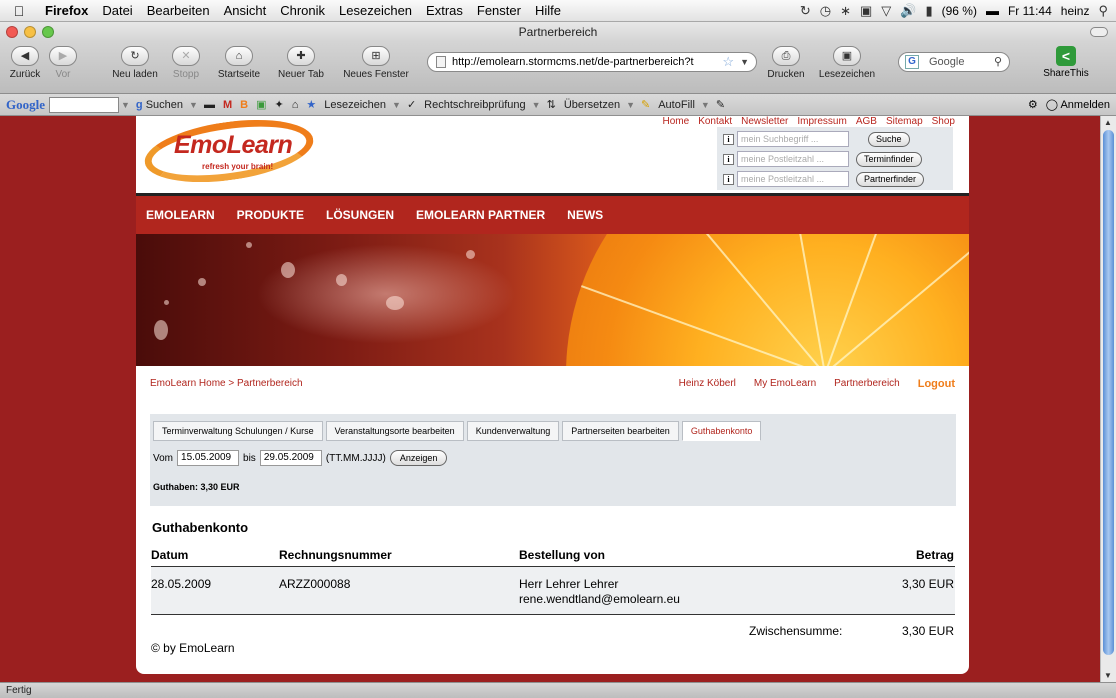  Describe the element at coordinates (375, 10) in the screenshot. I see `menu-lesezeichen: Lesezeichen` at that location.